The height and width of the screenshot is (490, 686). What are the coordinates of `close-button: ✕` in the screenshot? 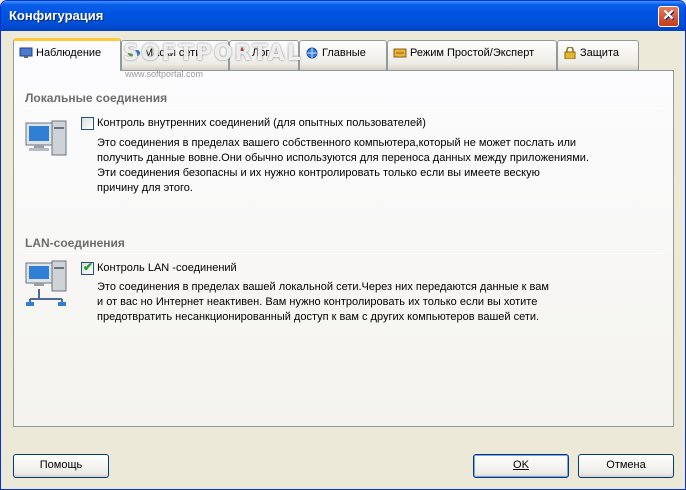 It's located at (668, 16).